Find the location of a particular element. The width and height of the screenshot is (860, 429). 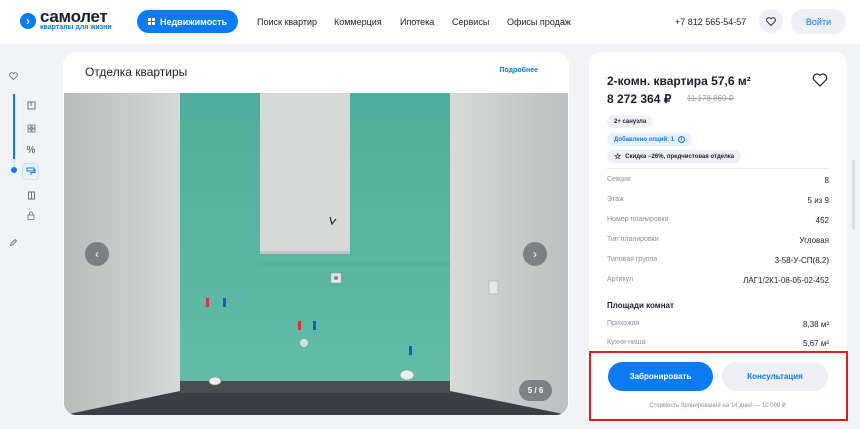

floorplan-icon is located at coordinates (31, 105).